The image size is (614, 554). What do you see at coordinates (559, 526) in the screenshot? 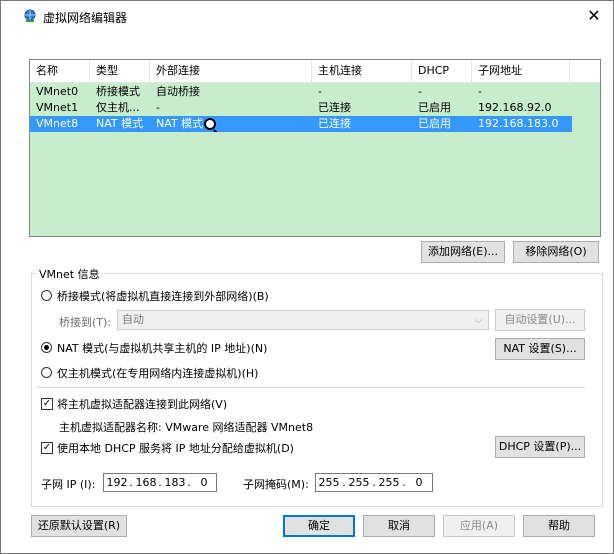
I see `help-button: 帮助` at bounding box center [559, 526].